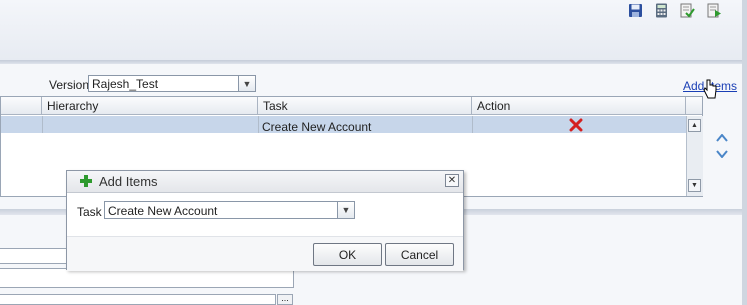 The height and width of the screenshot is (305, 747). Describe the element at coordinates (347, 254) in the screenshot. I see `ok-button: OK` at that location.